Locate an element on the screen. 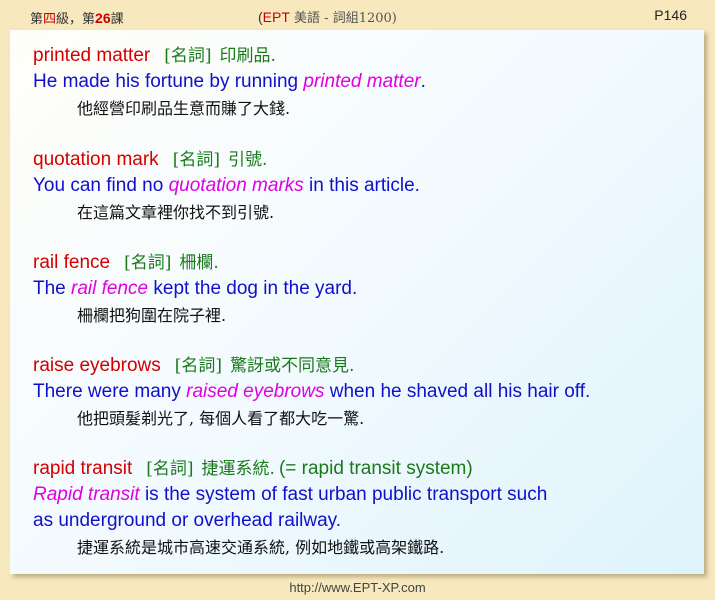  title-brand: EPT is located at coordinates (276, 17).